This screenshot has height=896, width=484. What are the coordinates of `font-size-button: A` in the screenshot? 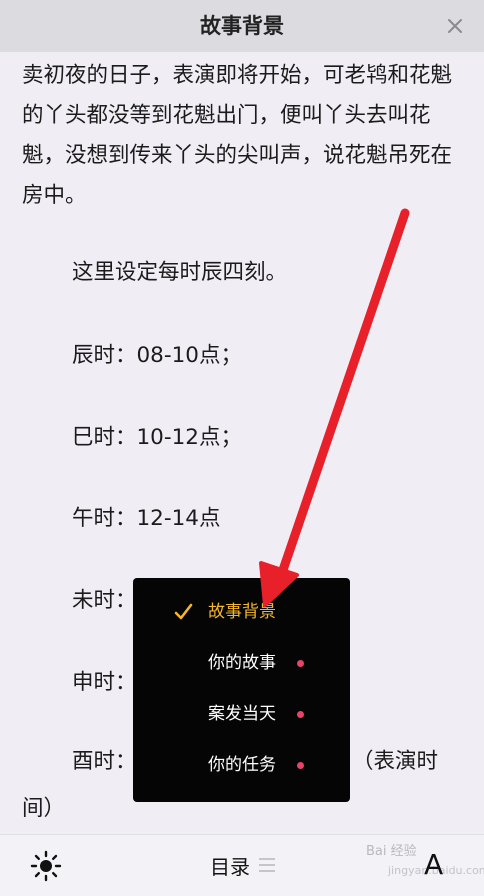 It's located at (433, 865).